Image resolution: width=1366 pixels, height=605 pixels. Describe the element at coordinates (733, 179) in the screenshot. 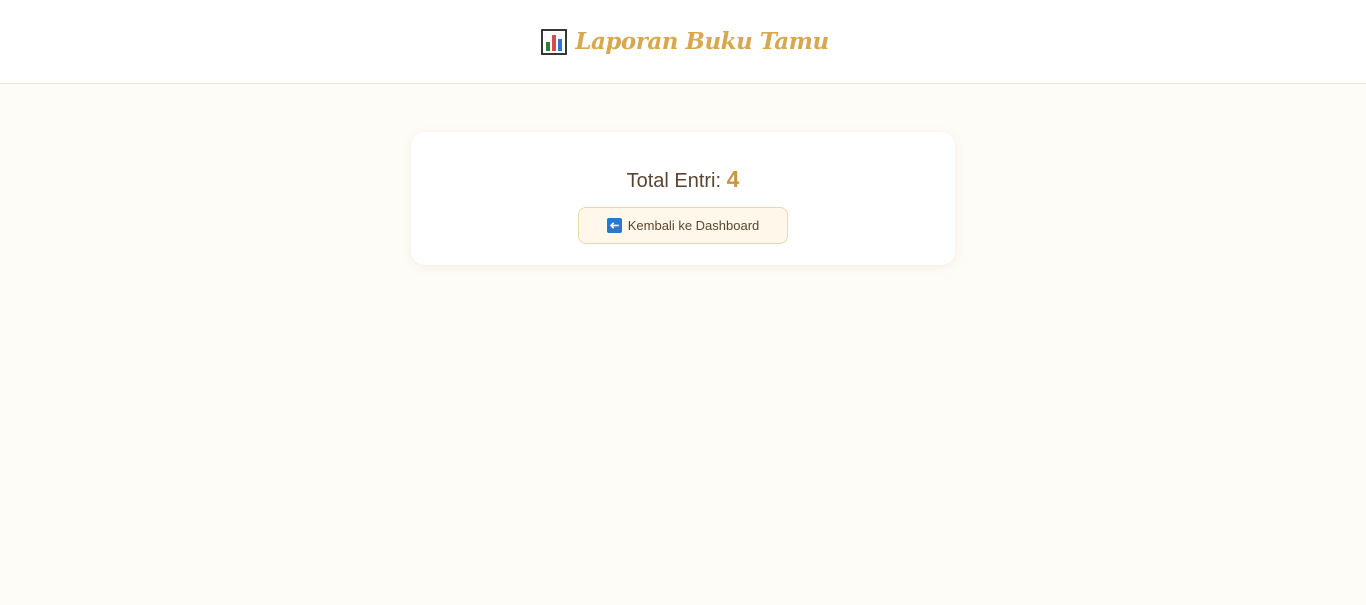

I see `total-entries-value: 4` at that location.